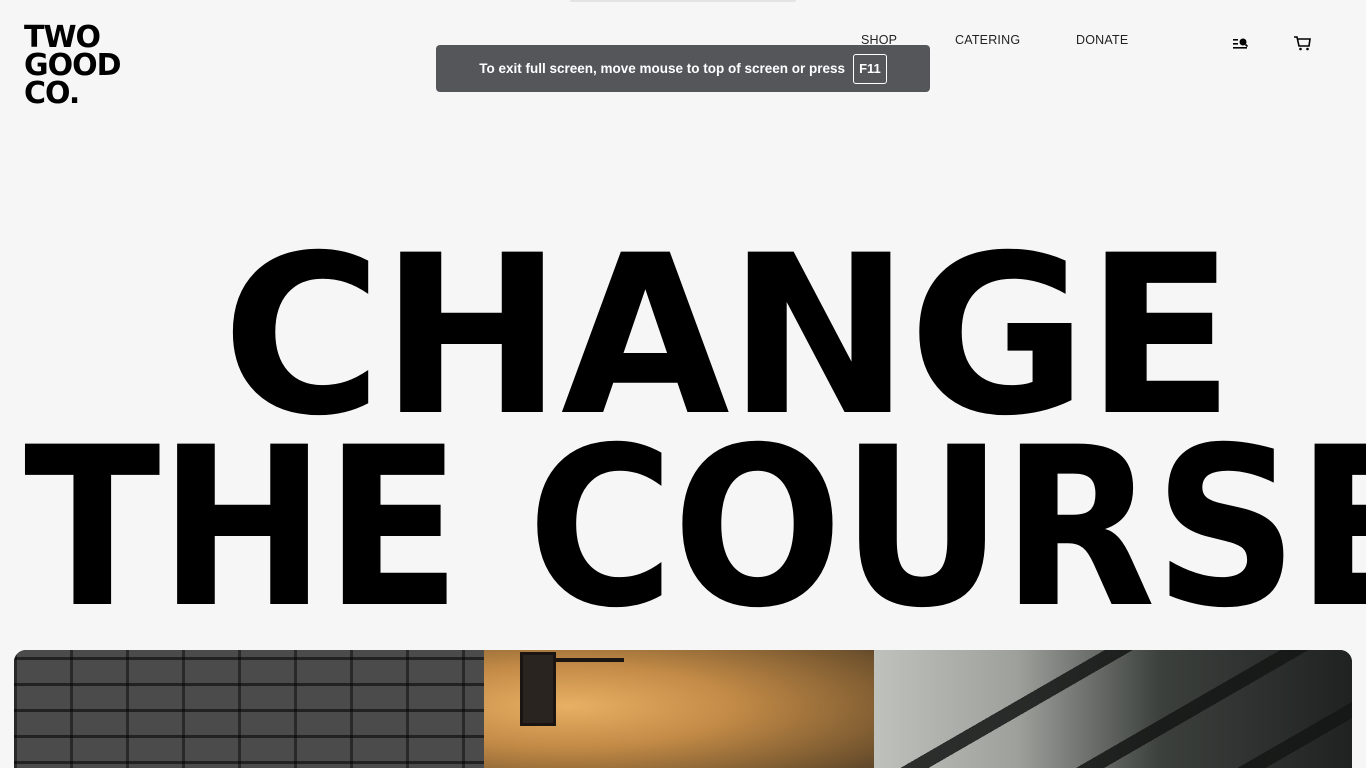 Image resolution: width=1366 pixels, height=768 pixels. I want to click on staircase-image, so click(1123, 709).